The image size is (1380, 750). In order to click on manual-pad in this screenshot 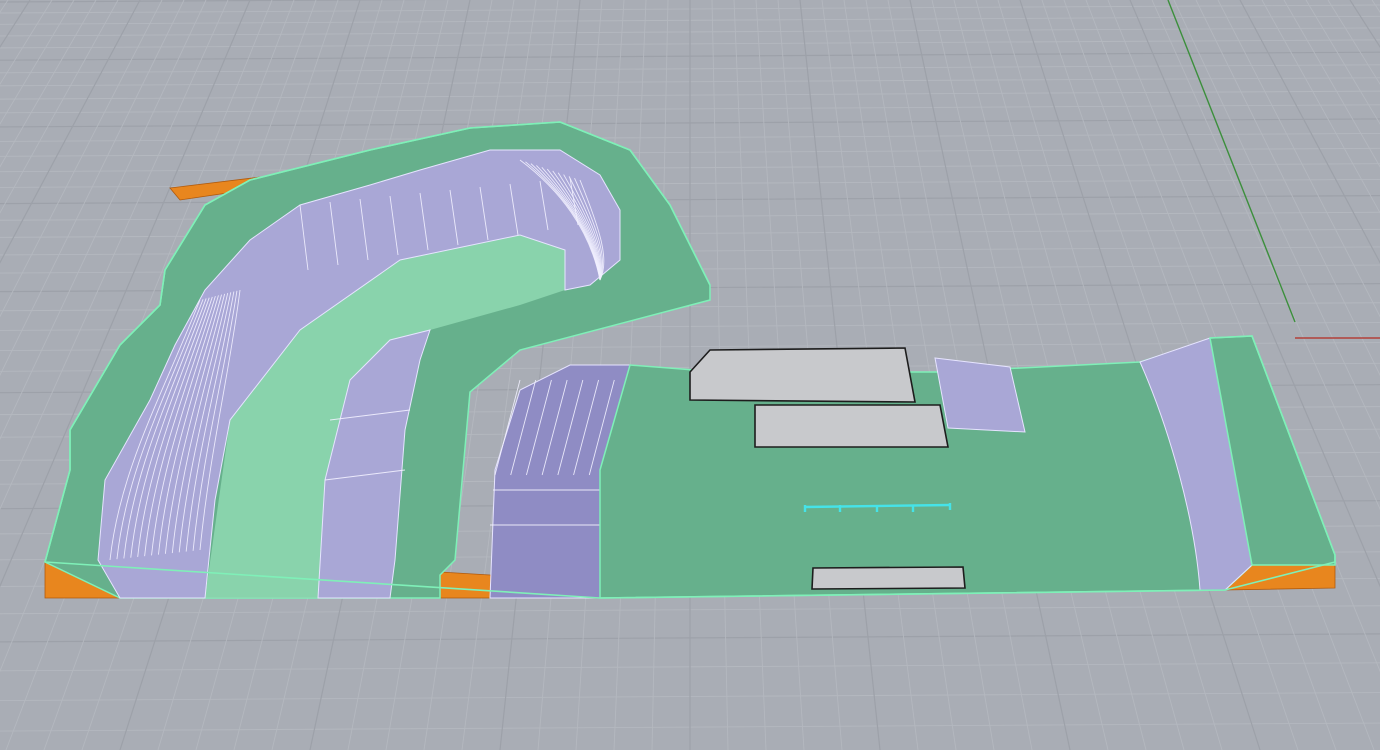, I will do `click(888, 578)`.